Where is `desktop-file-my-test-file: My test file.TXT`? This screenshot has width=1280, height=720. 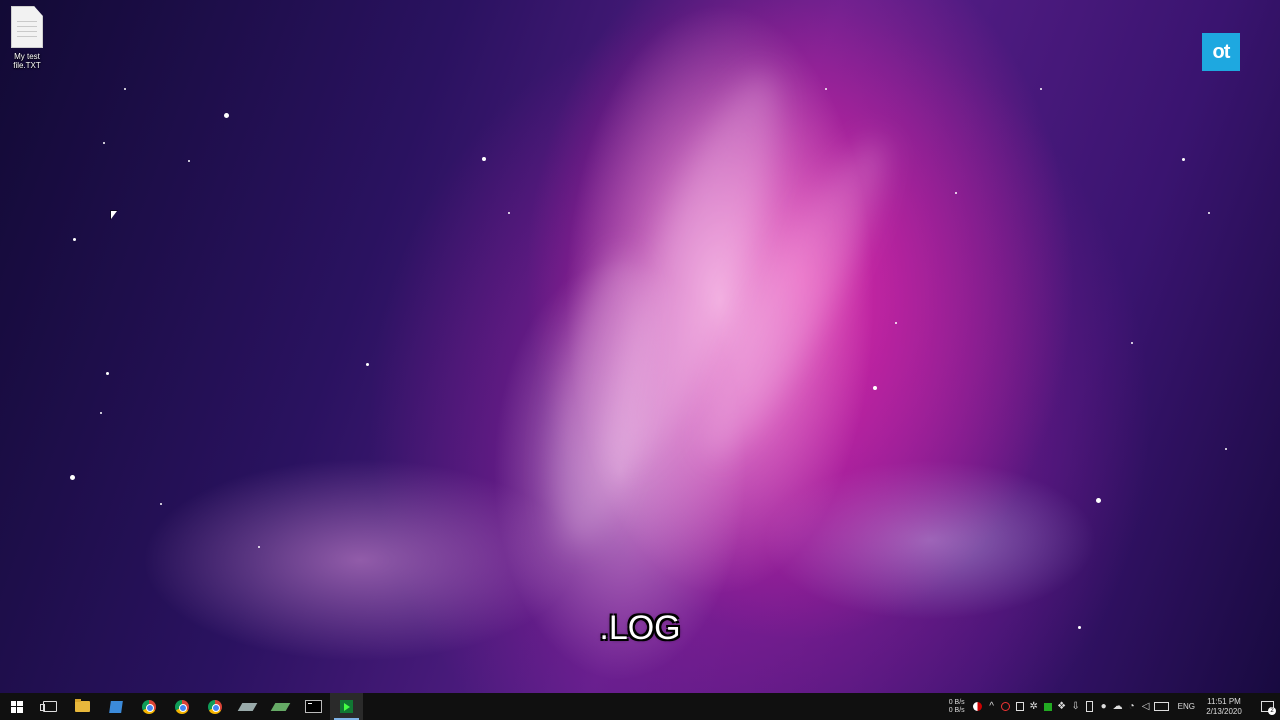 desktop-file-my-test-file: My test file.TXT is located at coordinates (27, 38).